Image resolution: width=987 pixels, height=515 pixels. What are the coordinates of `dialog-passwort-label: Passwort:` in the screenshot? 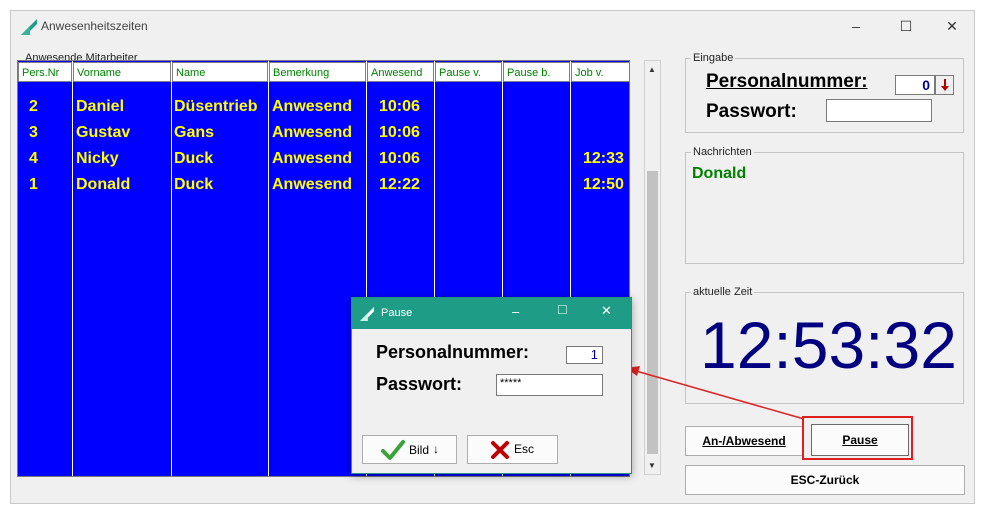 It's located at (419, 384).